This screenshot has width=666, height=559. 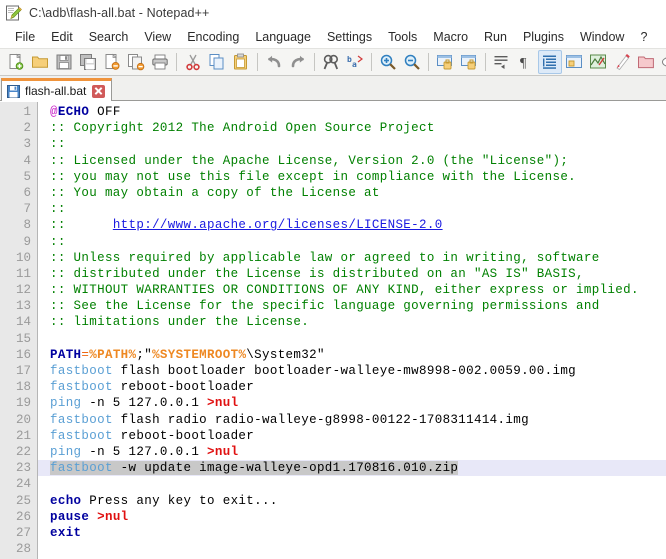 What do you see at coordinates (193, 62) in the screenshot?
I see `toolbar-button-cut` at bounding box center [193, 62].